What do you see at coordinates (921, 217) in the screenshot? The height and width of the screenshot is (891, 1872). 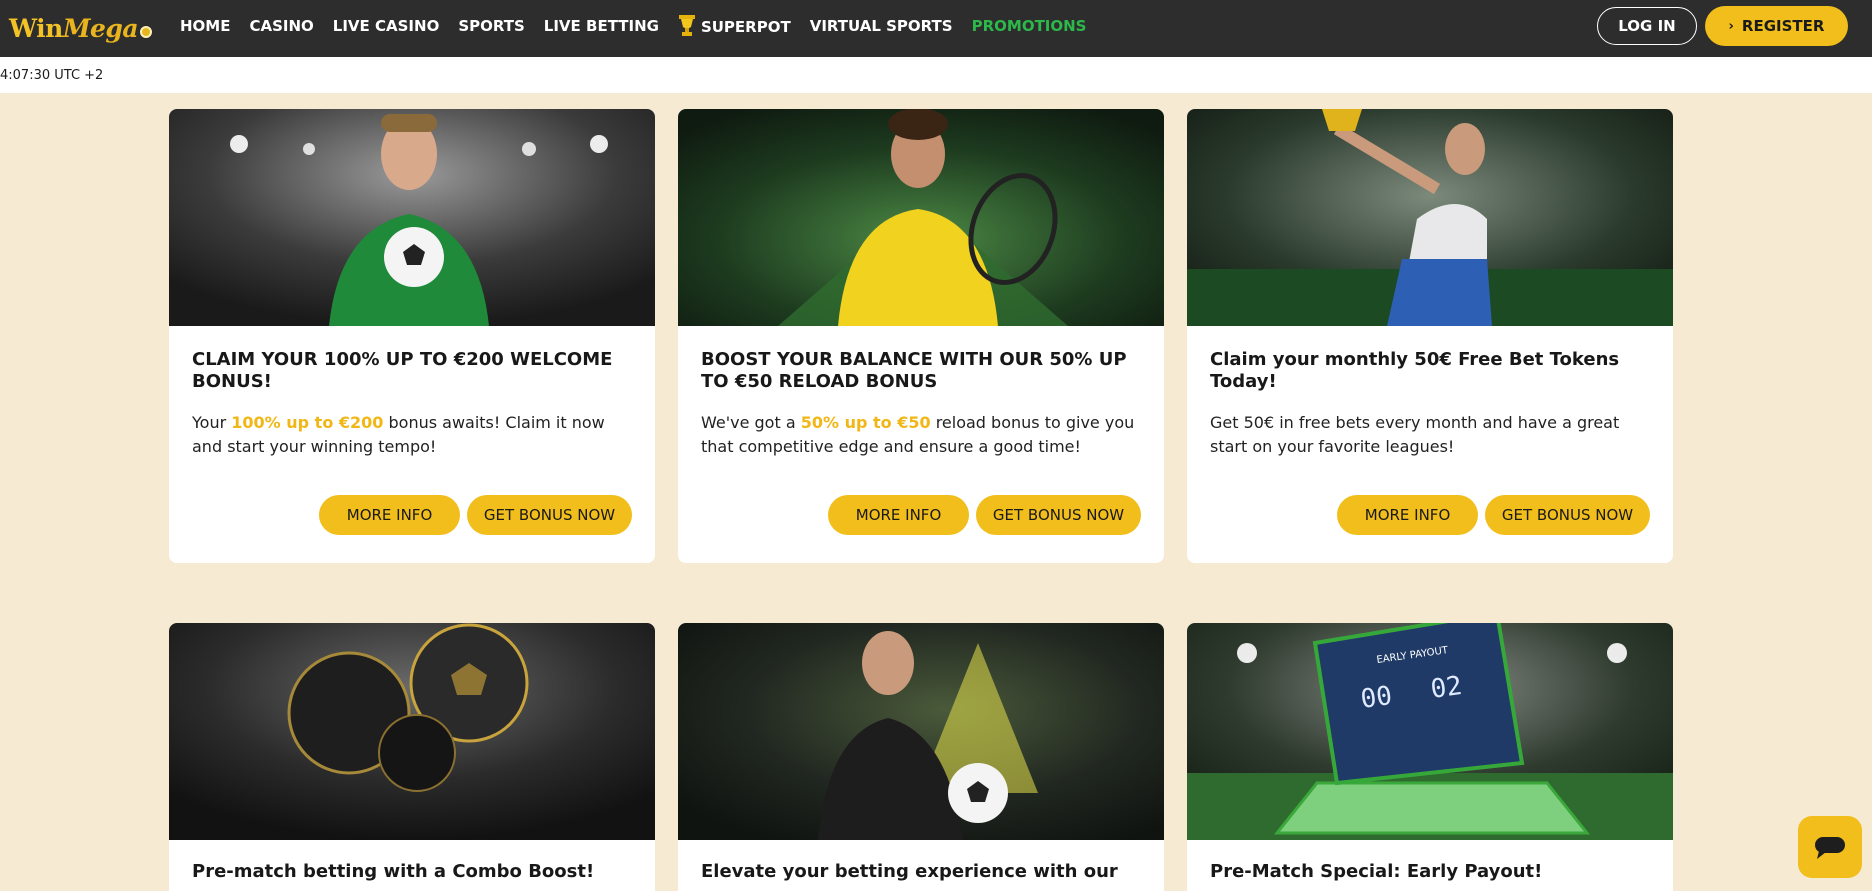 I see `promo-image-tennis-player` at bounding box center [921, 217].